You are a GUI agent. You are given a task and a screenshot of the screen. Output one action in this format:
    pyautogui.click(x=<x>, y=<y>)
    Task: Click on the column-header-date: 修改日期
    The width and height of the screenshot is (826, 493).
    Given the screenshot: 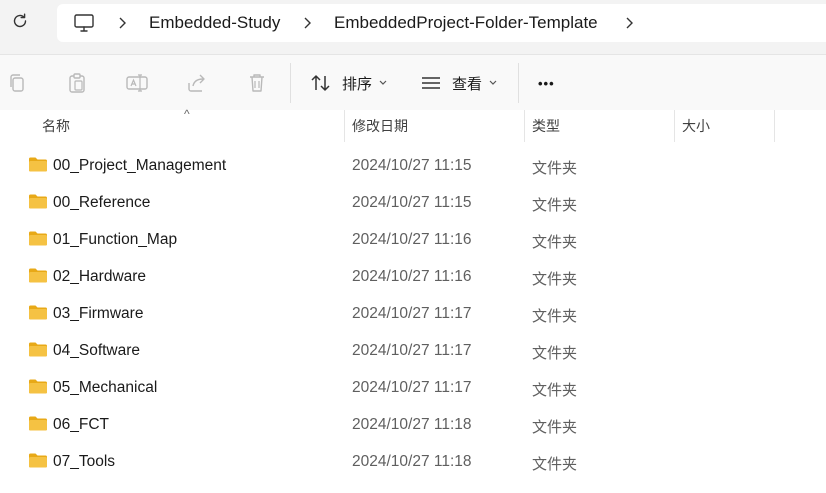 What is the action you would take?
    pyautogui.click(x=380, y=126)
    